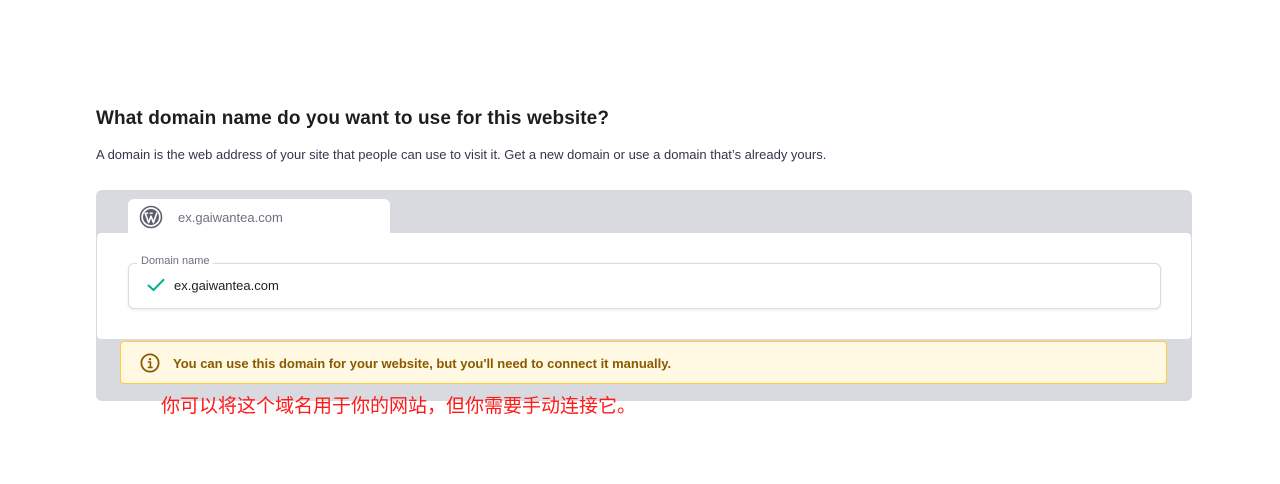  Describe the element at coordinates (399, 406) in the screenshot. I see `translation-annotation: 你可以将这个域名用于你的网站，但你需要手动连接它。` at that location.